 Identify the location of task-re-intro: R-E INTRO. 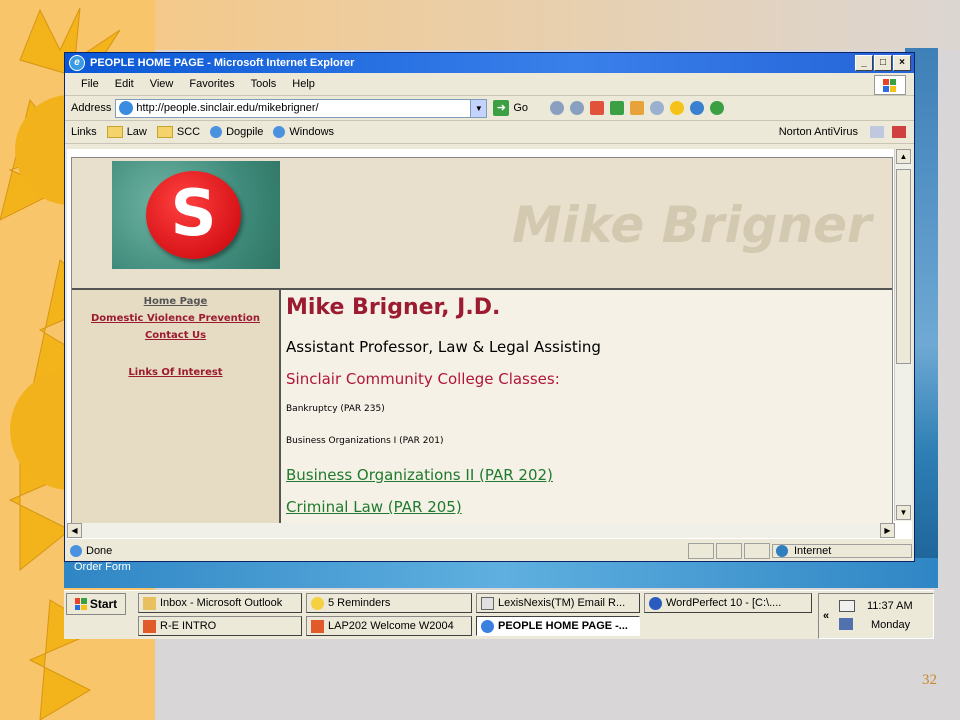
(220, 626).